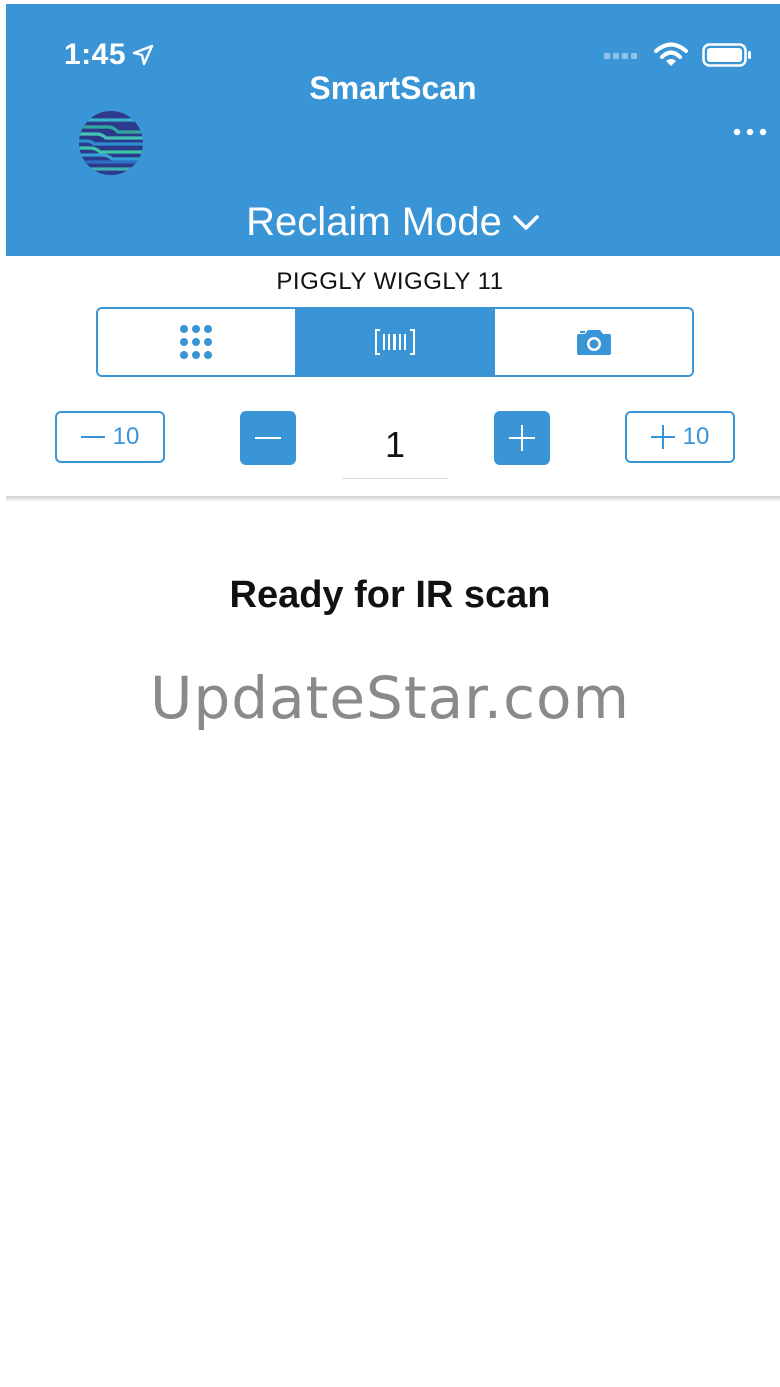 This screenshot has height=1387, width=780. What do you see at coordinates (680, 437) in the screenshot?
I see `increase-ten-button: 10` at bounding box center [680, 437].